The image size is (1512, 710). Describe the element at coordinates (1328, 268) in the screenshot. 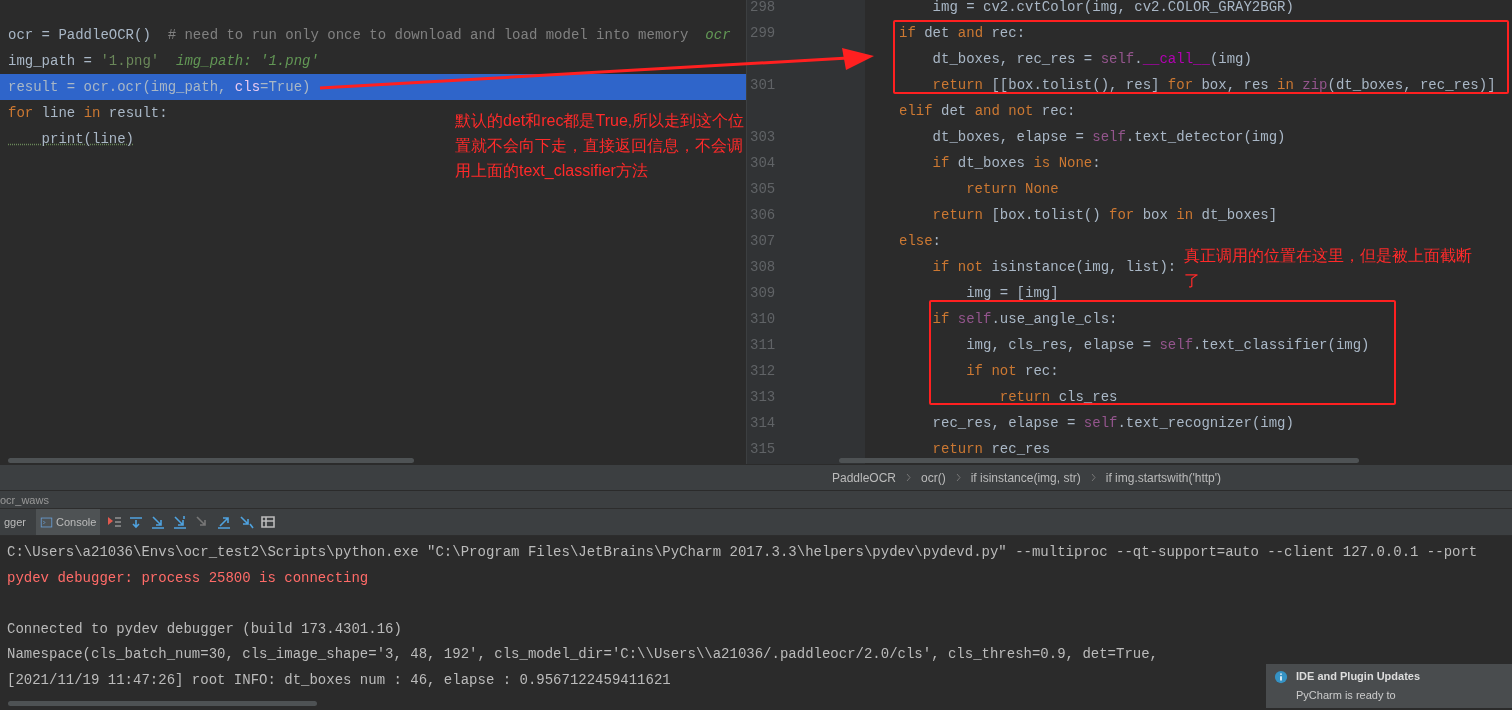

I see `annotation-note: 真正调用的位置在这里，但是被上面截断了` at that location.